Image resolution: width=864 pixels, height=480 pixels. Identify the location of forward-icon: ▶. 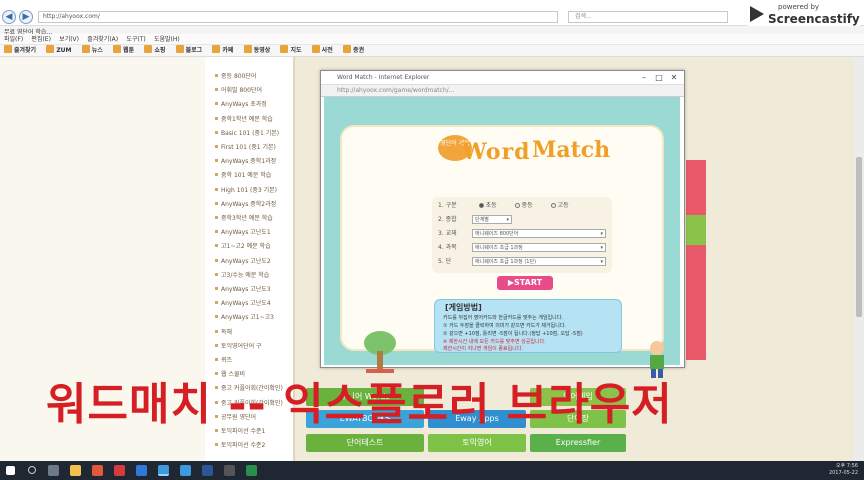
(26, 17).